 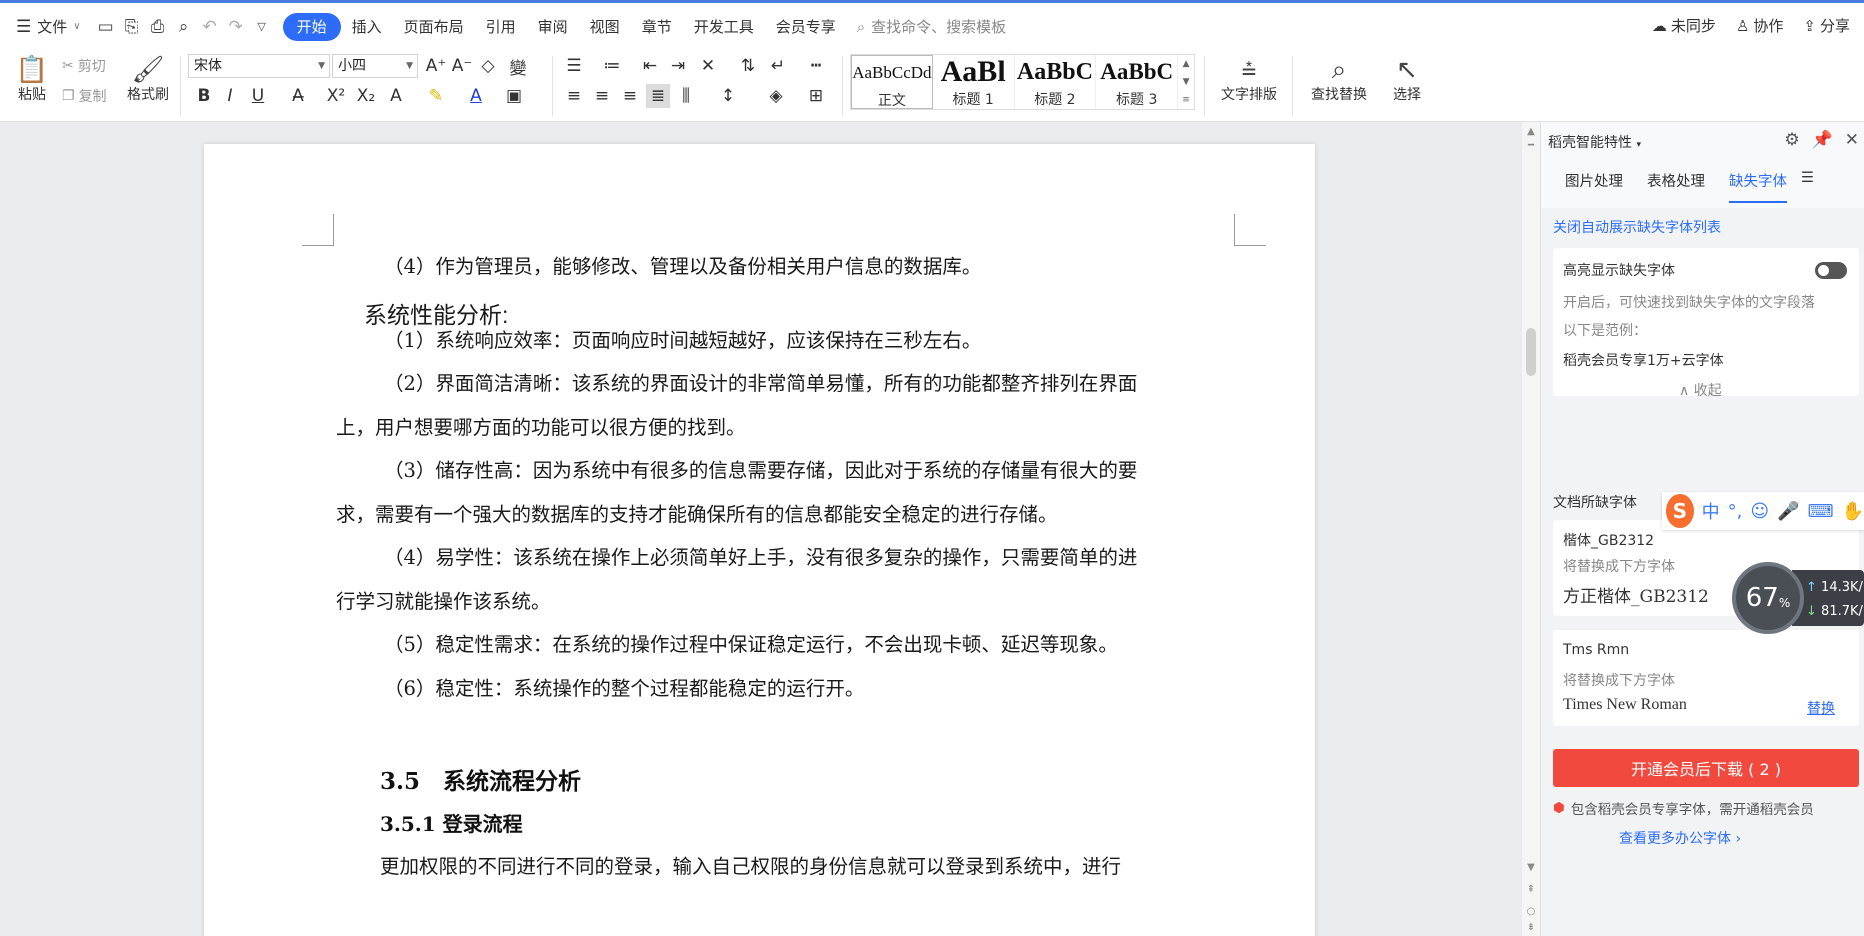 What do you see at coordinates (1711, 511) in the screenshot?
I see `ime-mode-label: 中` at bounding box center [1711, 511].